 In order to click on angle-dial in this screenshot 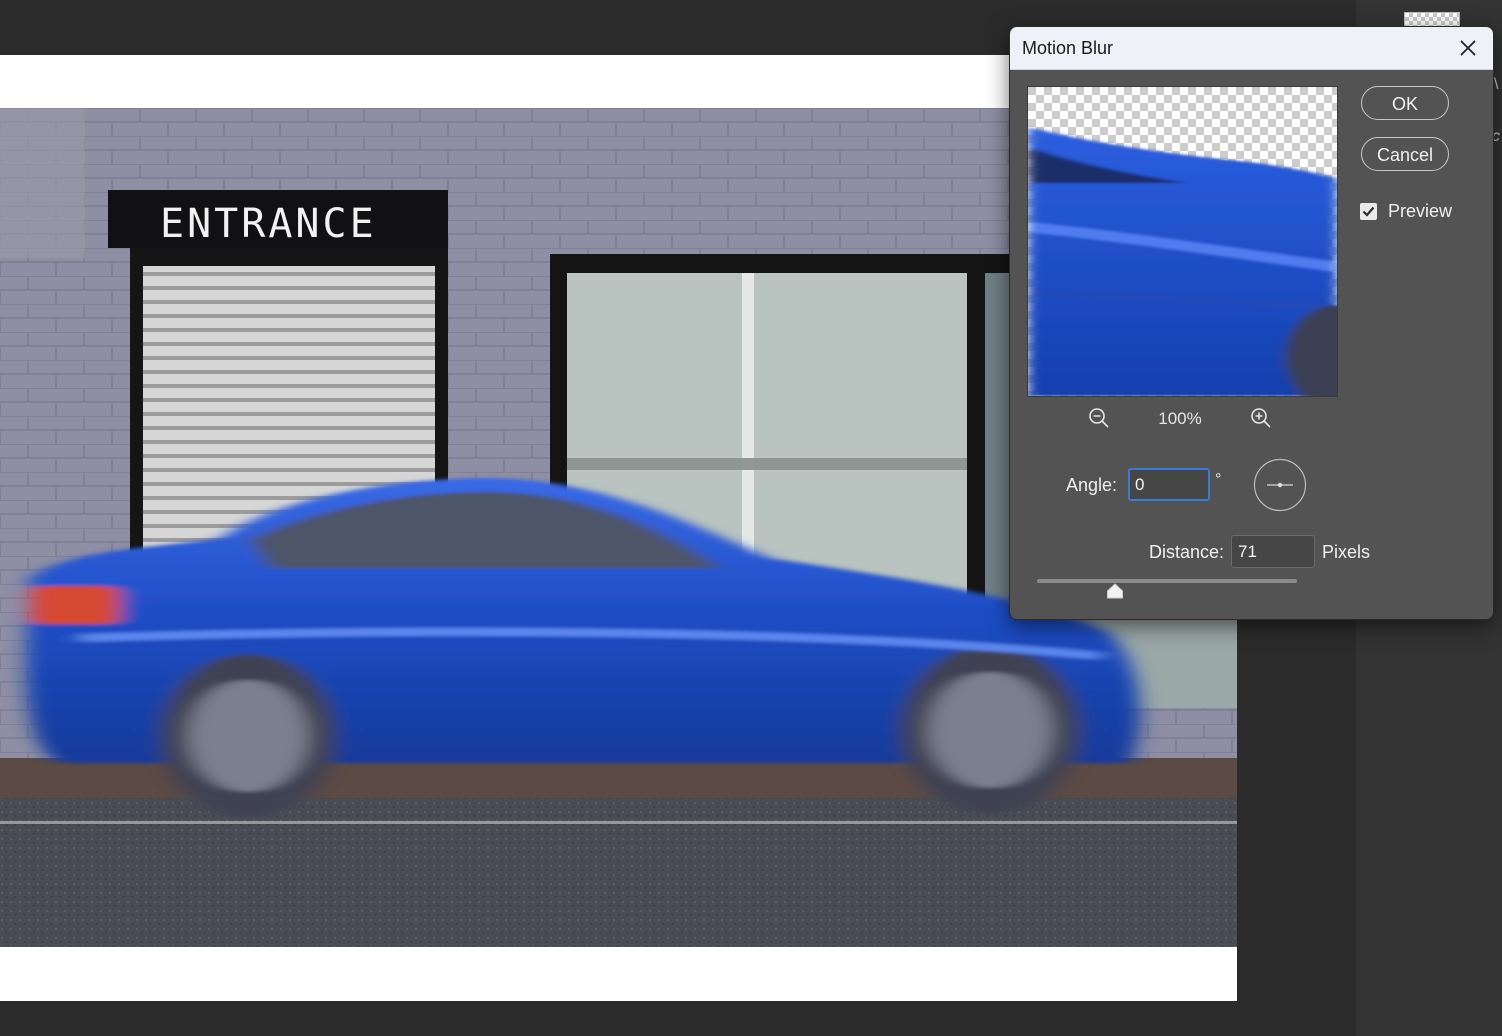, I will do `click(1280, 485)`.